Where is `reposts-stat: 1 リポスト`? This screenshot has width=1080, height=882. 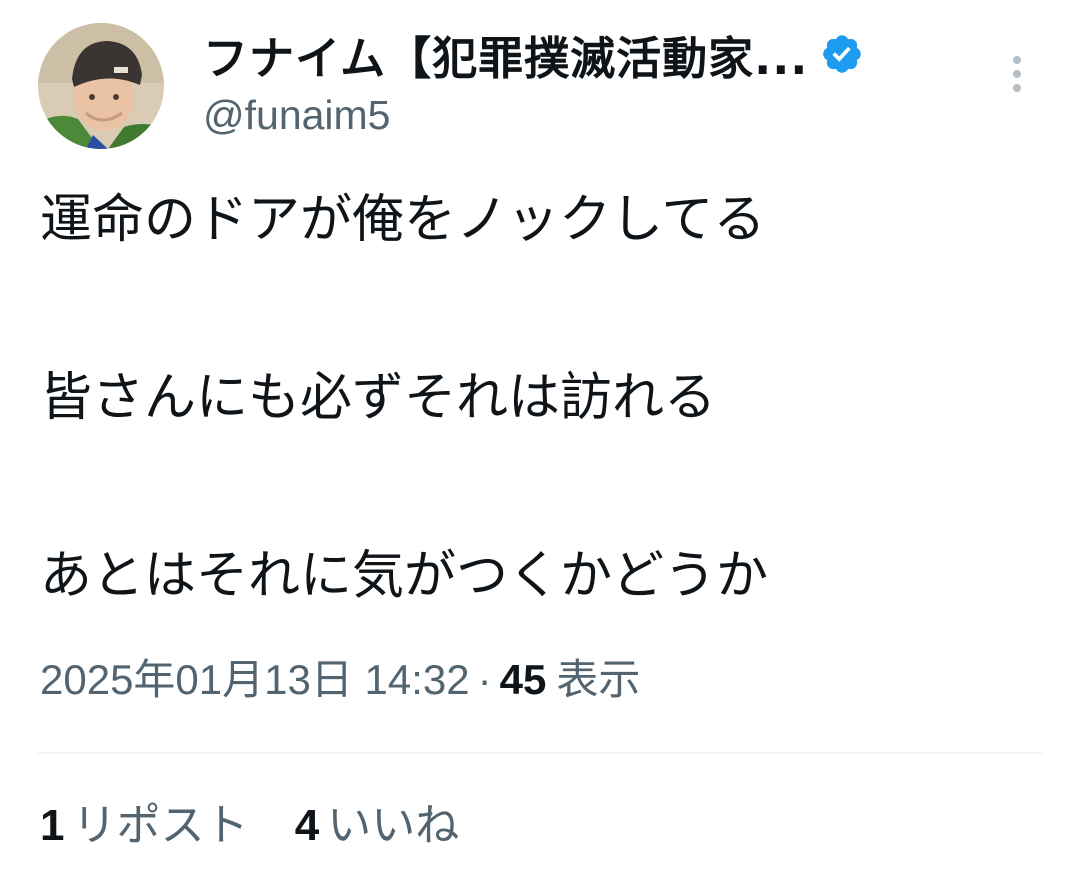
reposts-stat: 1 リポスト is located at coordinates (144, 826).